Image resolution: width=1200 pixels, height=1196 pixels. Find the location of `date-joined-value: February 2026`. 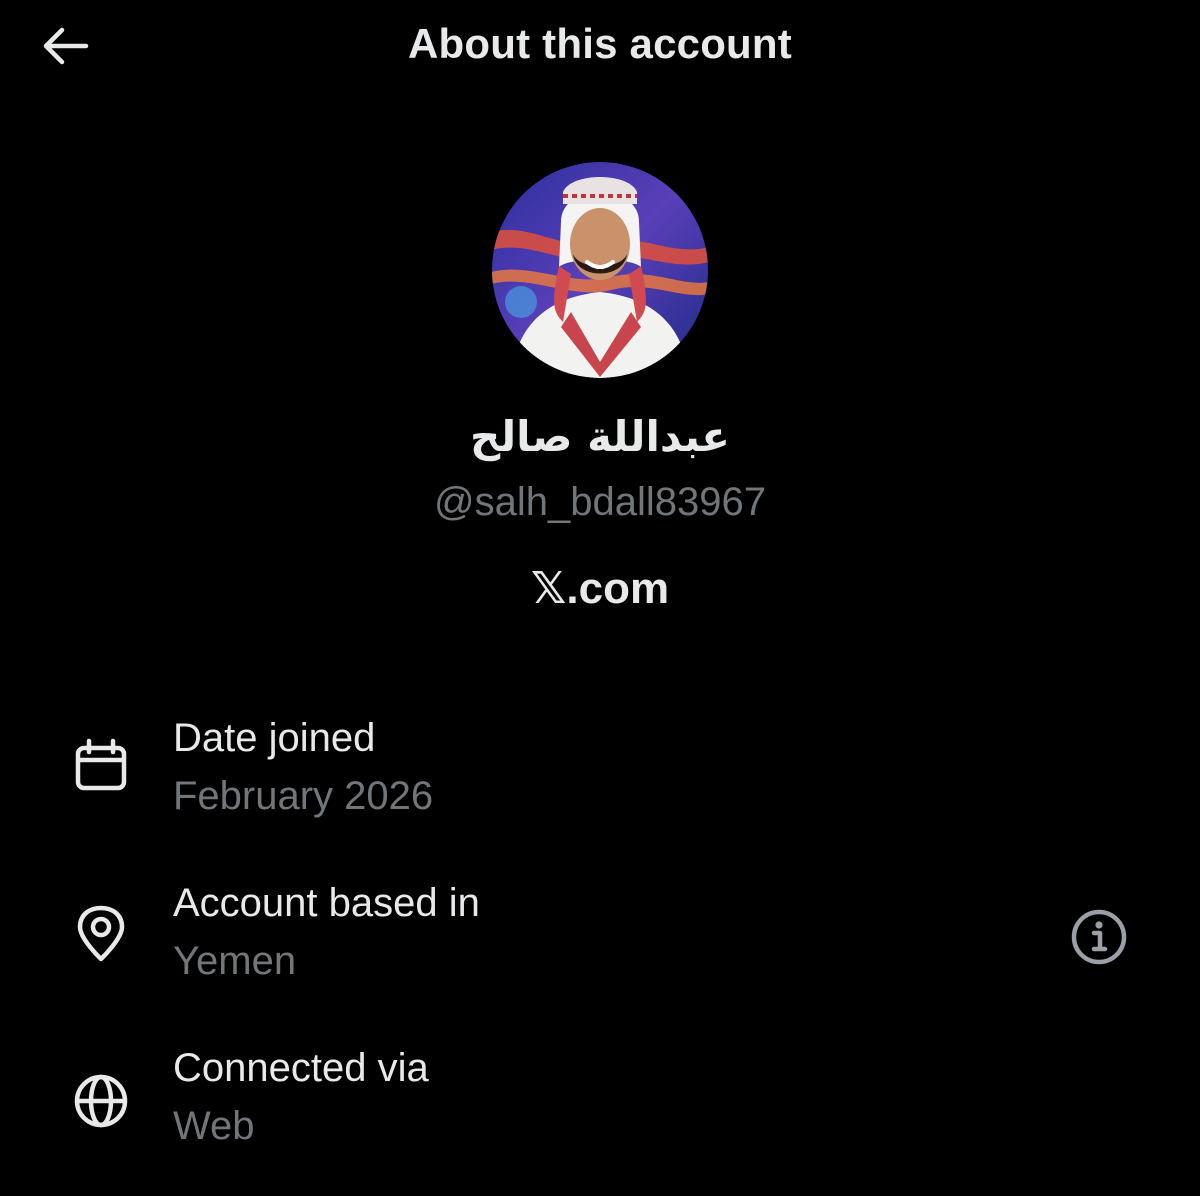

date-joined-value: February 2026 is located at coordinates (303, 796).